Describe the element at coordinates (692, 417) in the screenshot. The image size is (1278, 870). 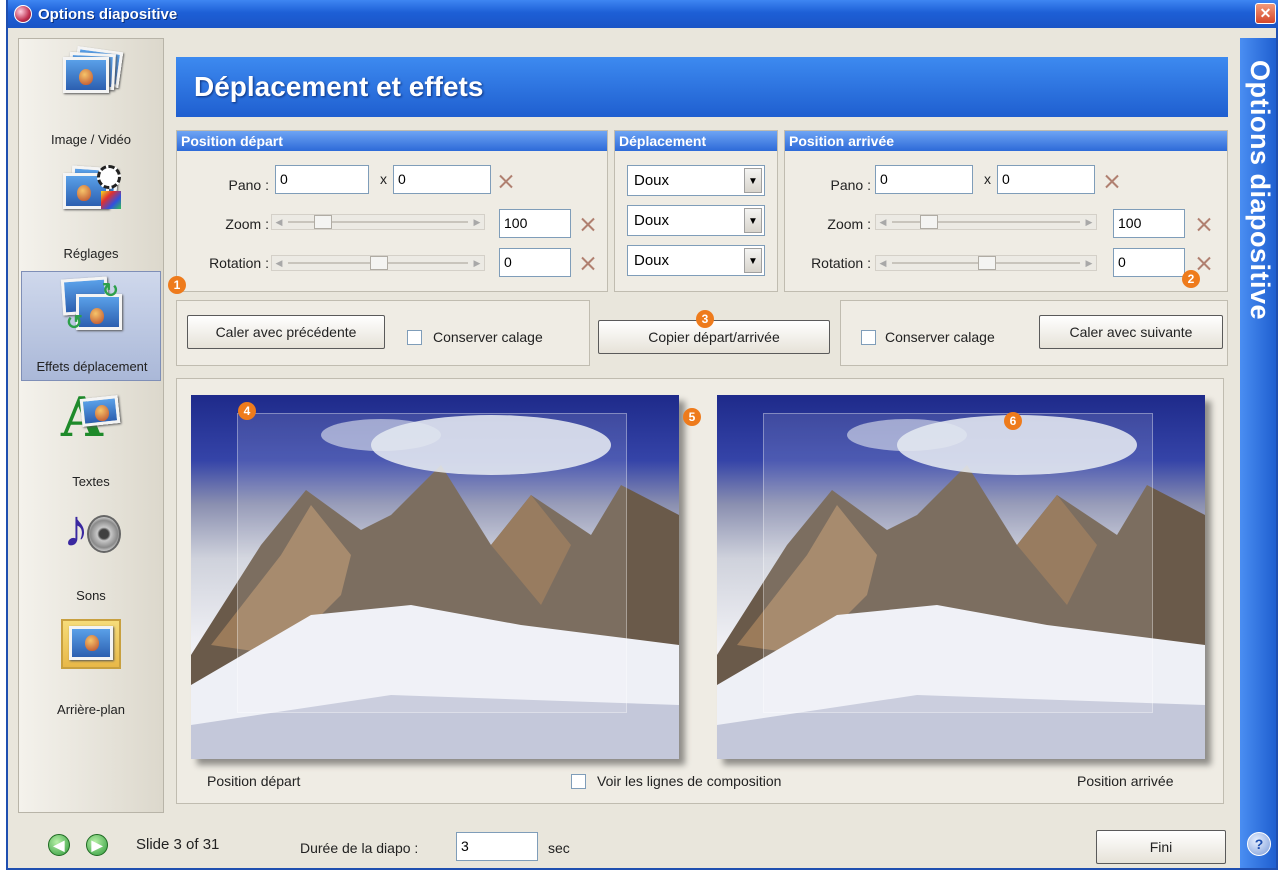
I see `callout-badge: 5` at that location.